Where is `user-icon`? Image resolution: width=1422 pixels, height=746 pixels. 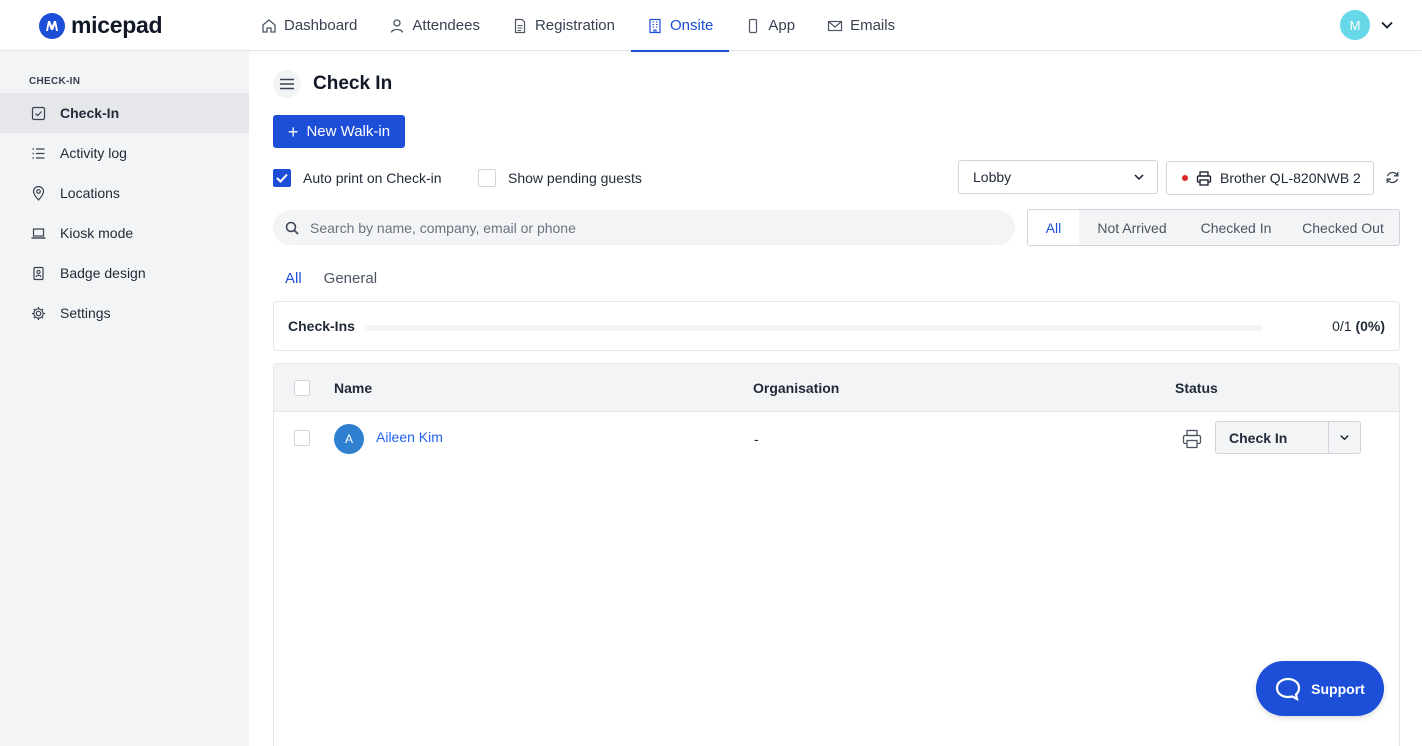
user-icon is located at coordinates (397, 25).